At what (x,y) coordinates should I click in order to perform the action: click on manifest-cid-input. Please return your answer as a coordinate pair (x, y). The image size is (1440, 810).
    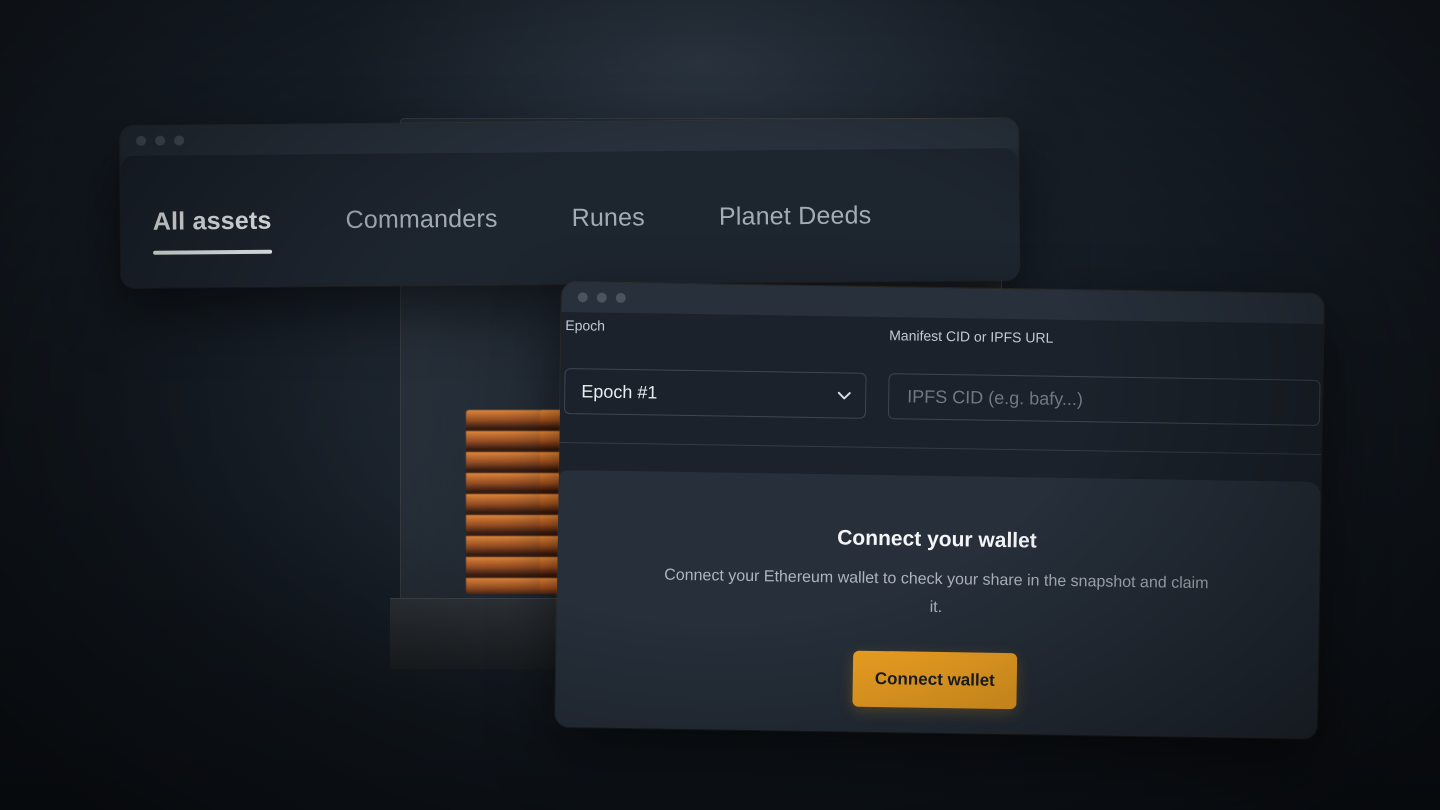
    Looking at the image, I should click on (1104, 399).